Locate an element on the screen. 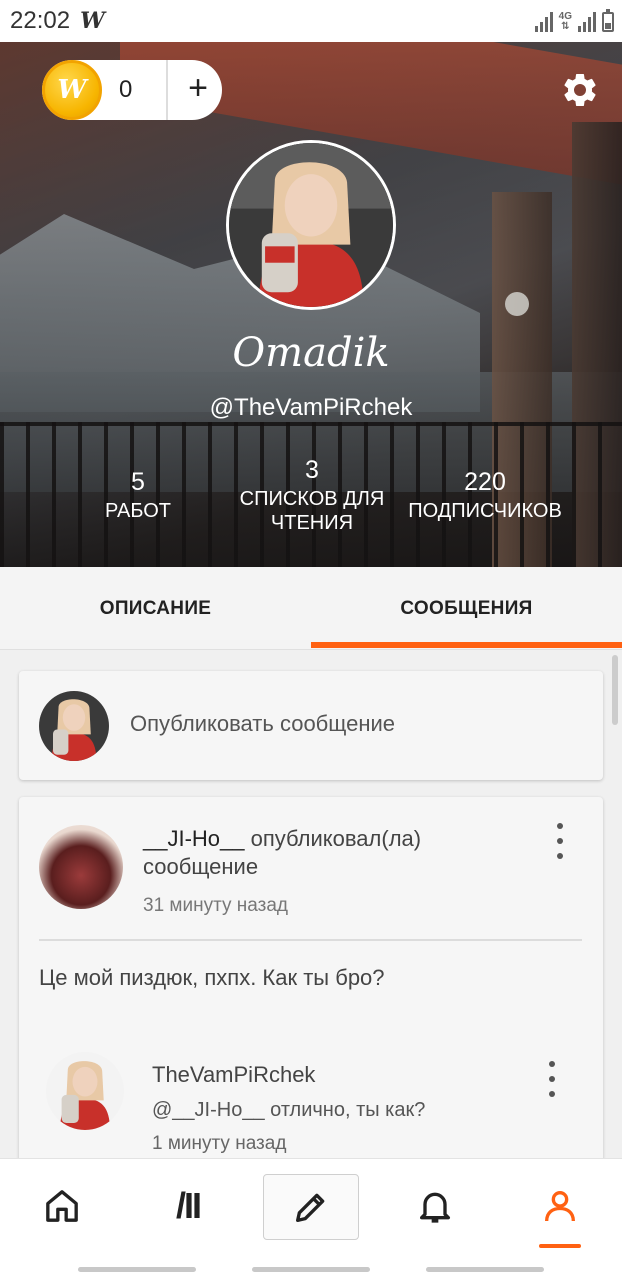  battery-icon is located at coordinates (608, 20).